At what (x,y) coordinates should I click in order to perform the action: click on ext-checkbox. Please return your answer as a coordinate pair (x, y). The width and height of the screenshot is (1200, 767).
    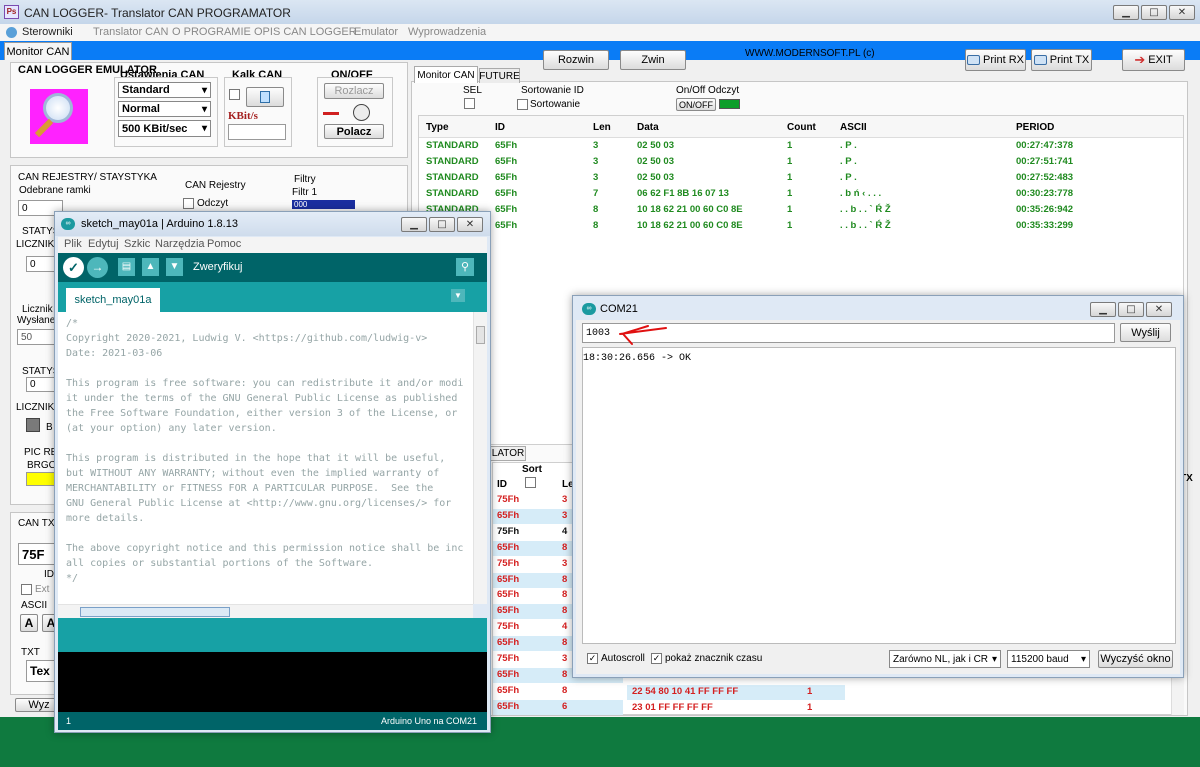
    Looking at the image, I should click on (26, 589).